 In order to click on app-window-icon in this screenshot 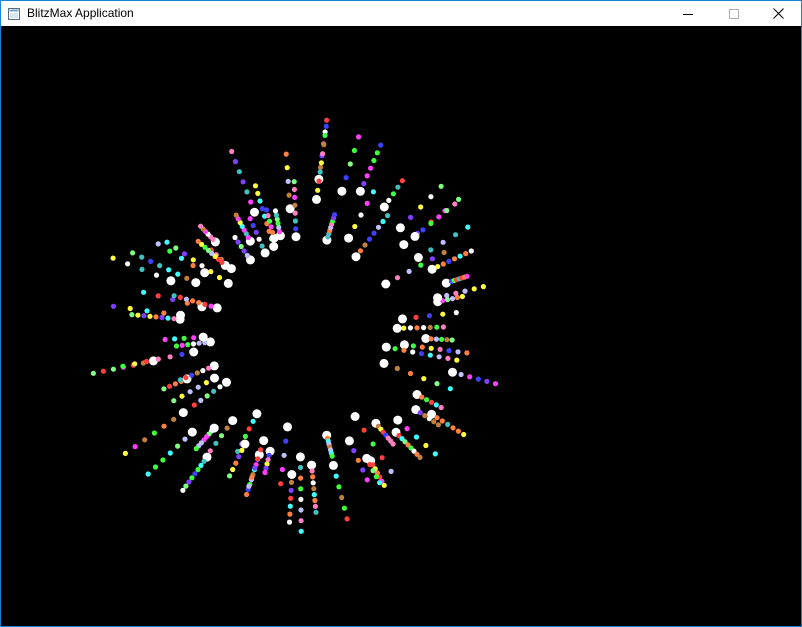, I will do `click(14, 13)`.